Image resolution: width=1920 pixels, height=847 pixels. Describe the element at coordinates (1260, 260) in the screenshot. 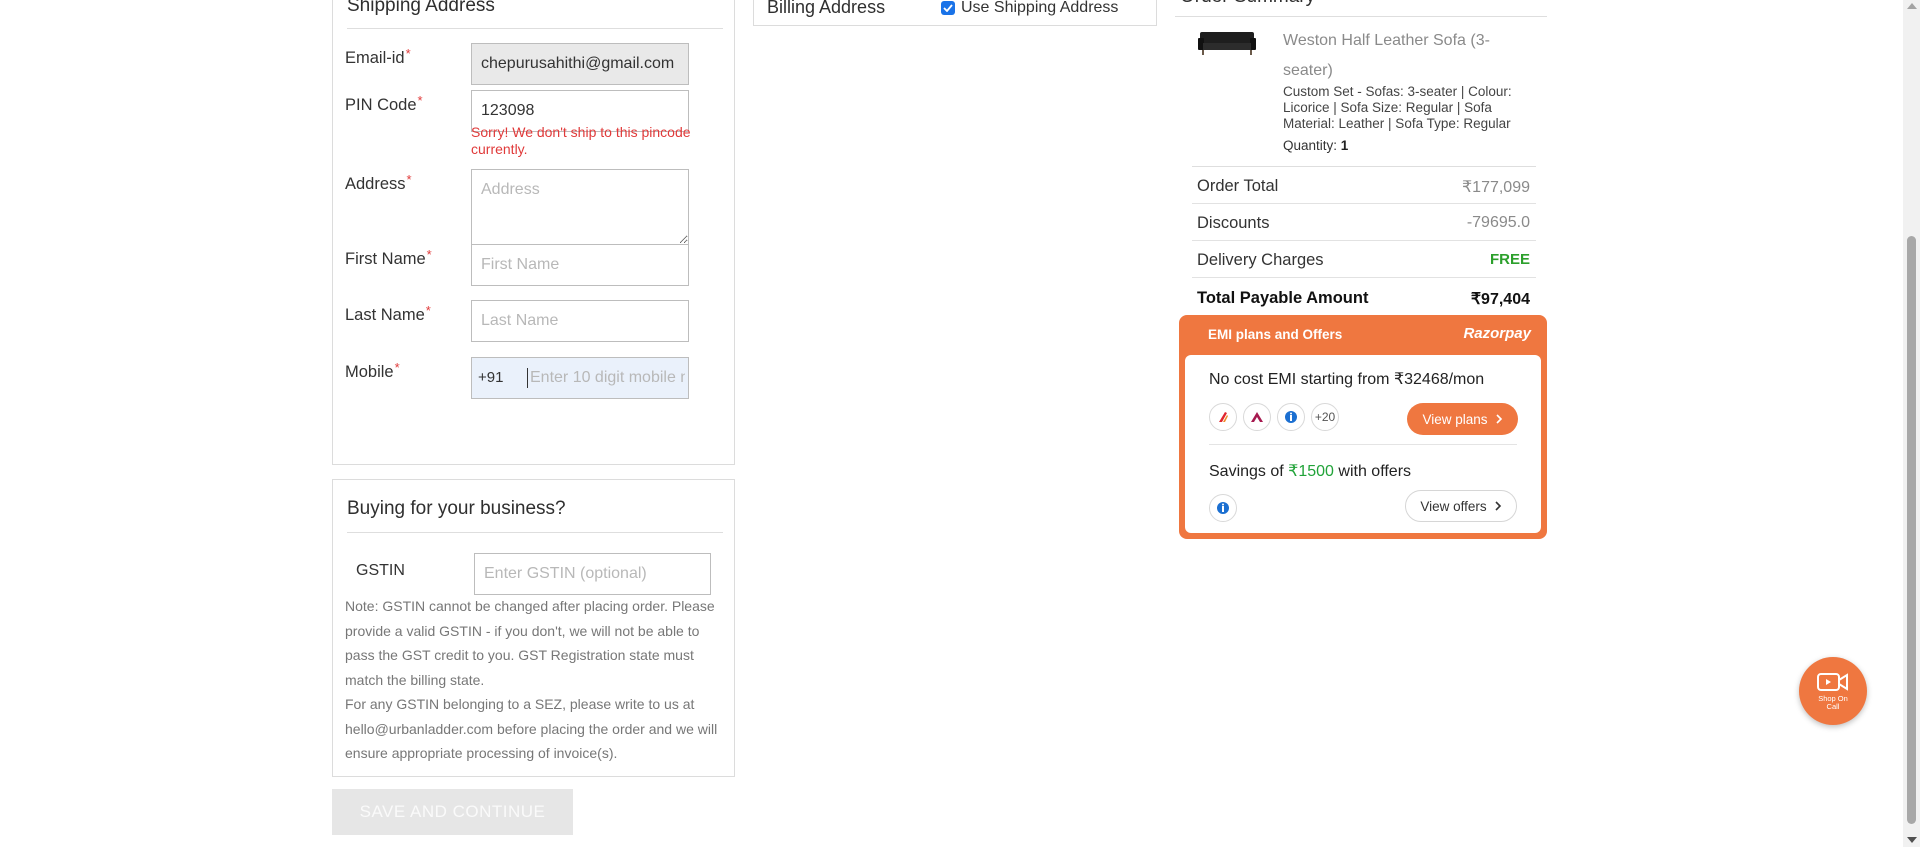

I see `delivery-charges-label: Delivery Charges` at that location.